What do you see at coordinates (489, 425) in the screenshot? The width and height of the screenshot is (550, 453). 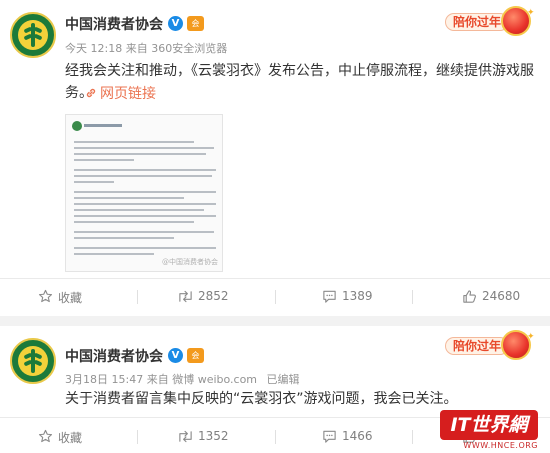 I see `watermark-brand: IT世界網` at bounding box center [489, 425].